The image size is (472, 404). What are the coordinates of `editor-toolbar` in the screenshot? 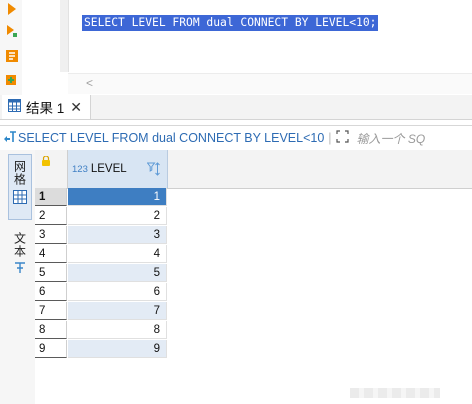 It's located at (11, 47).